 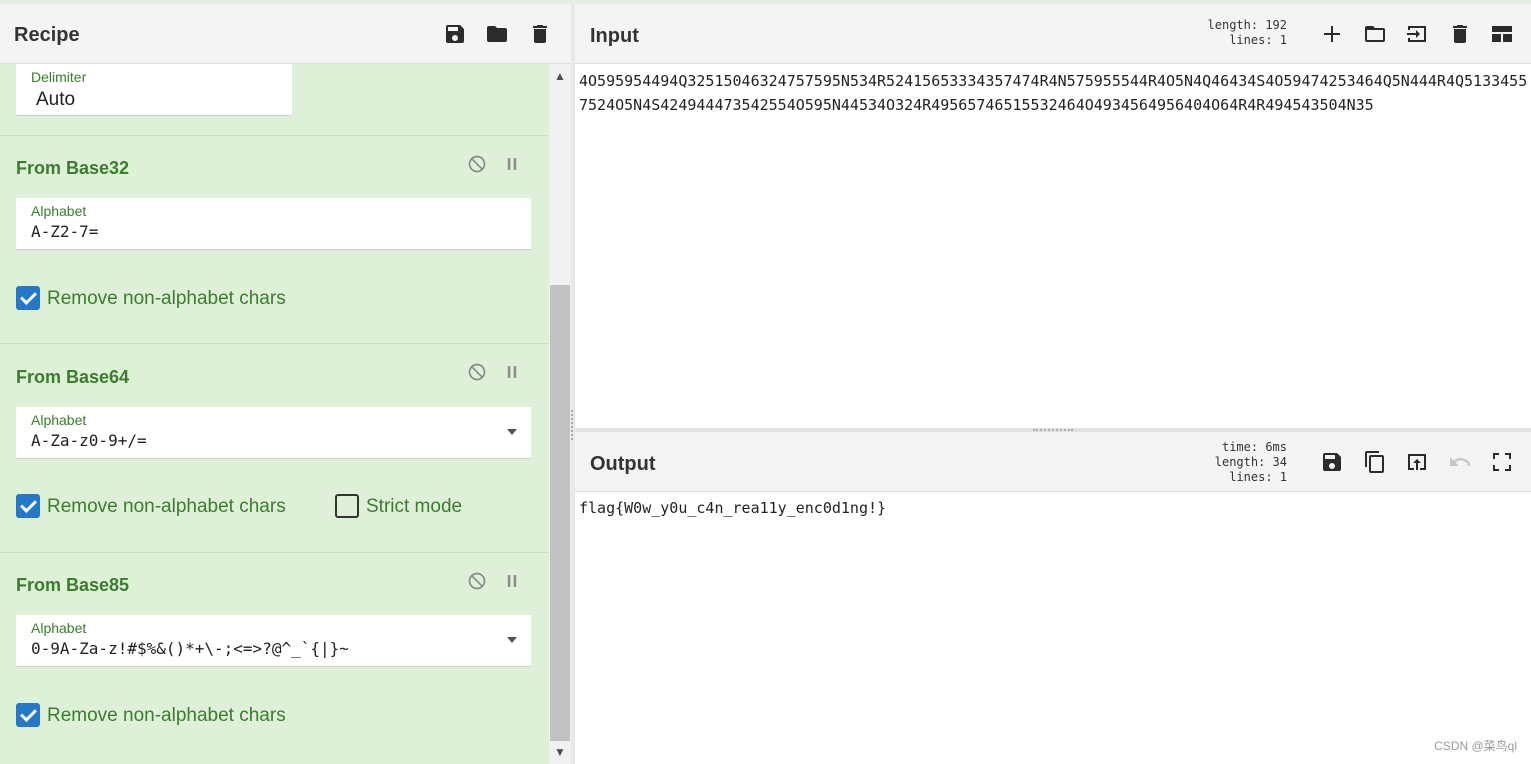 What do you see at coordinates (1254, 447) in the screenshot?
I see `output-time: time: 6ms` at bounding box center [1254, 447].